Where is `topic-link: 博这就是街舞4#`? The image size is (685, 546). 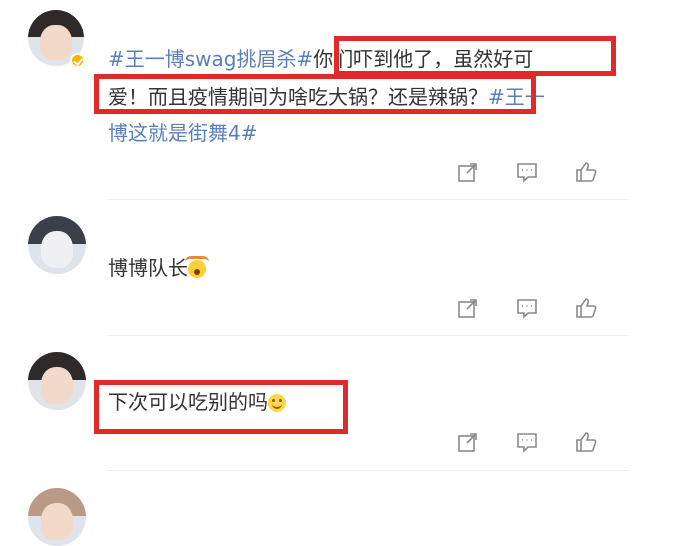
topic-link: 博这就是街舞4# is located at coordinates (182, 133).